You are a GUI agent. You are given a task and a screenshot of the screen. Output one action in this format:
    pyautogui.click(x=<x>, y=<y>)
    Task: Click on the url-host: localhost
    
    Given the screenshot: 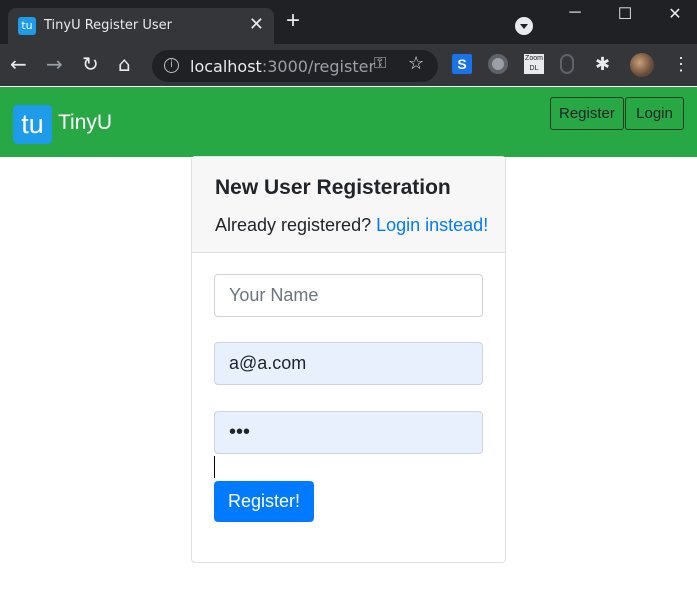 What is the action you would take?
    pyautogui.click(x=226, y=66)
    